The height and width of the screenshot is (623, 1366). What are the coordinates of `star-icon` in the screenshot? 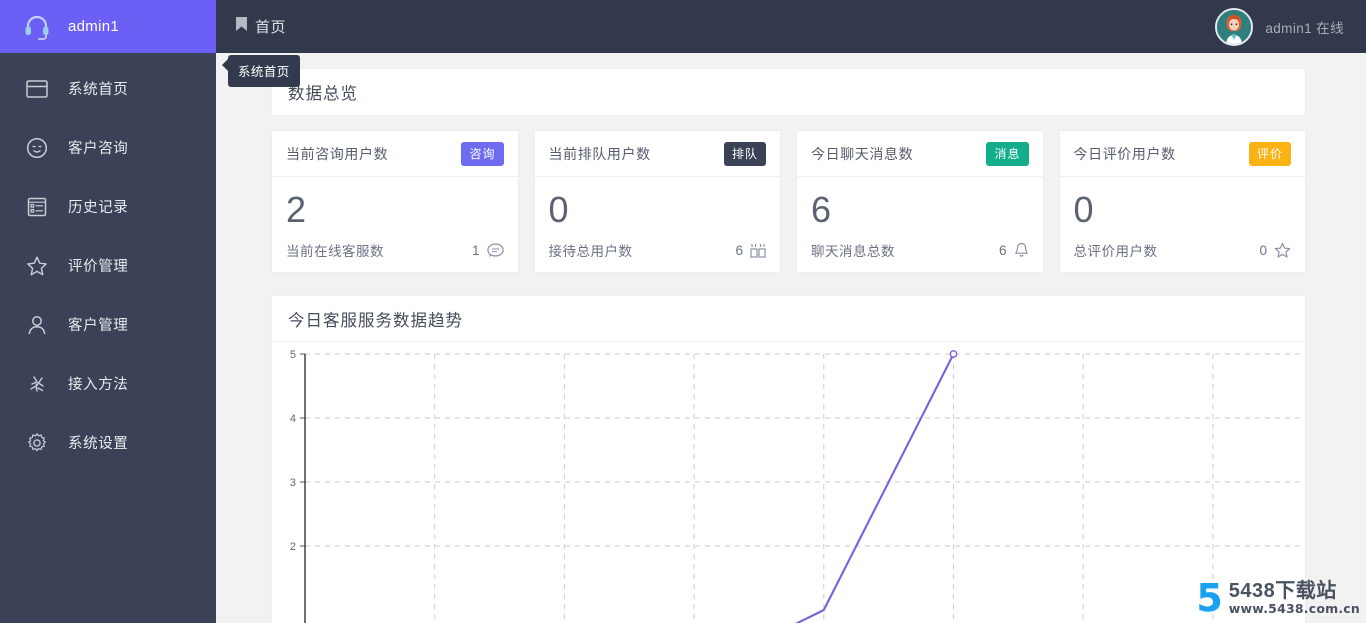 It's located at (37, 266).